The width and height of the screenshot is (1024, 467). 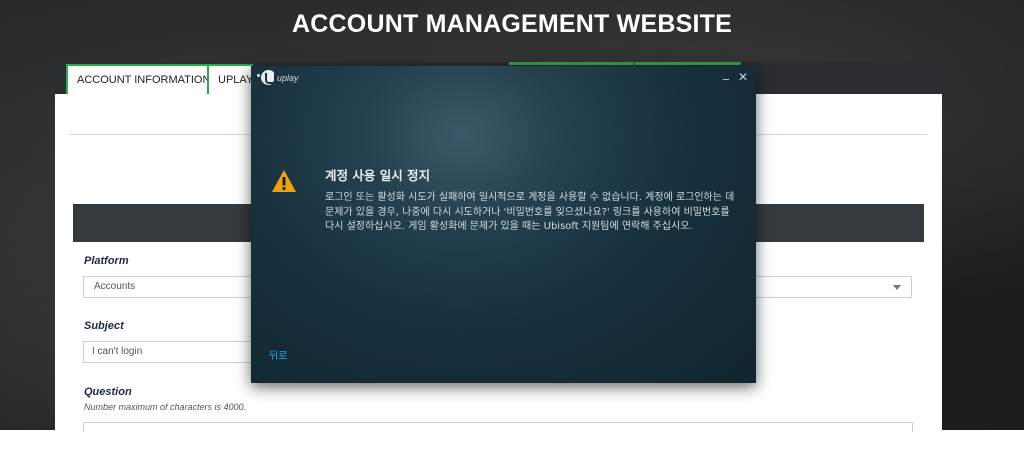 I want to click on question-char-limit-note: Number maximum of characters is 4000., so click(x=165, y=407).